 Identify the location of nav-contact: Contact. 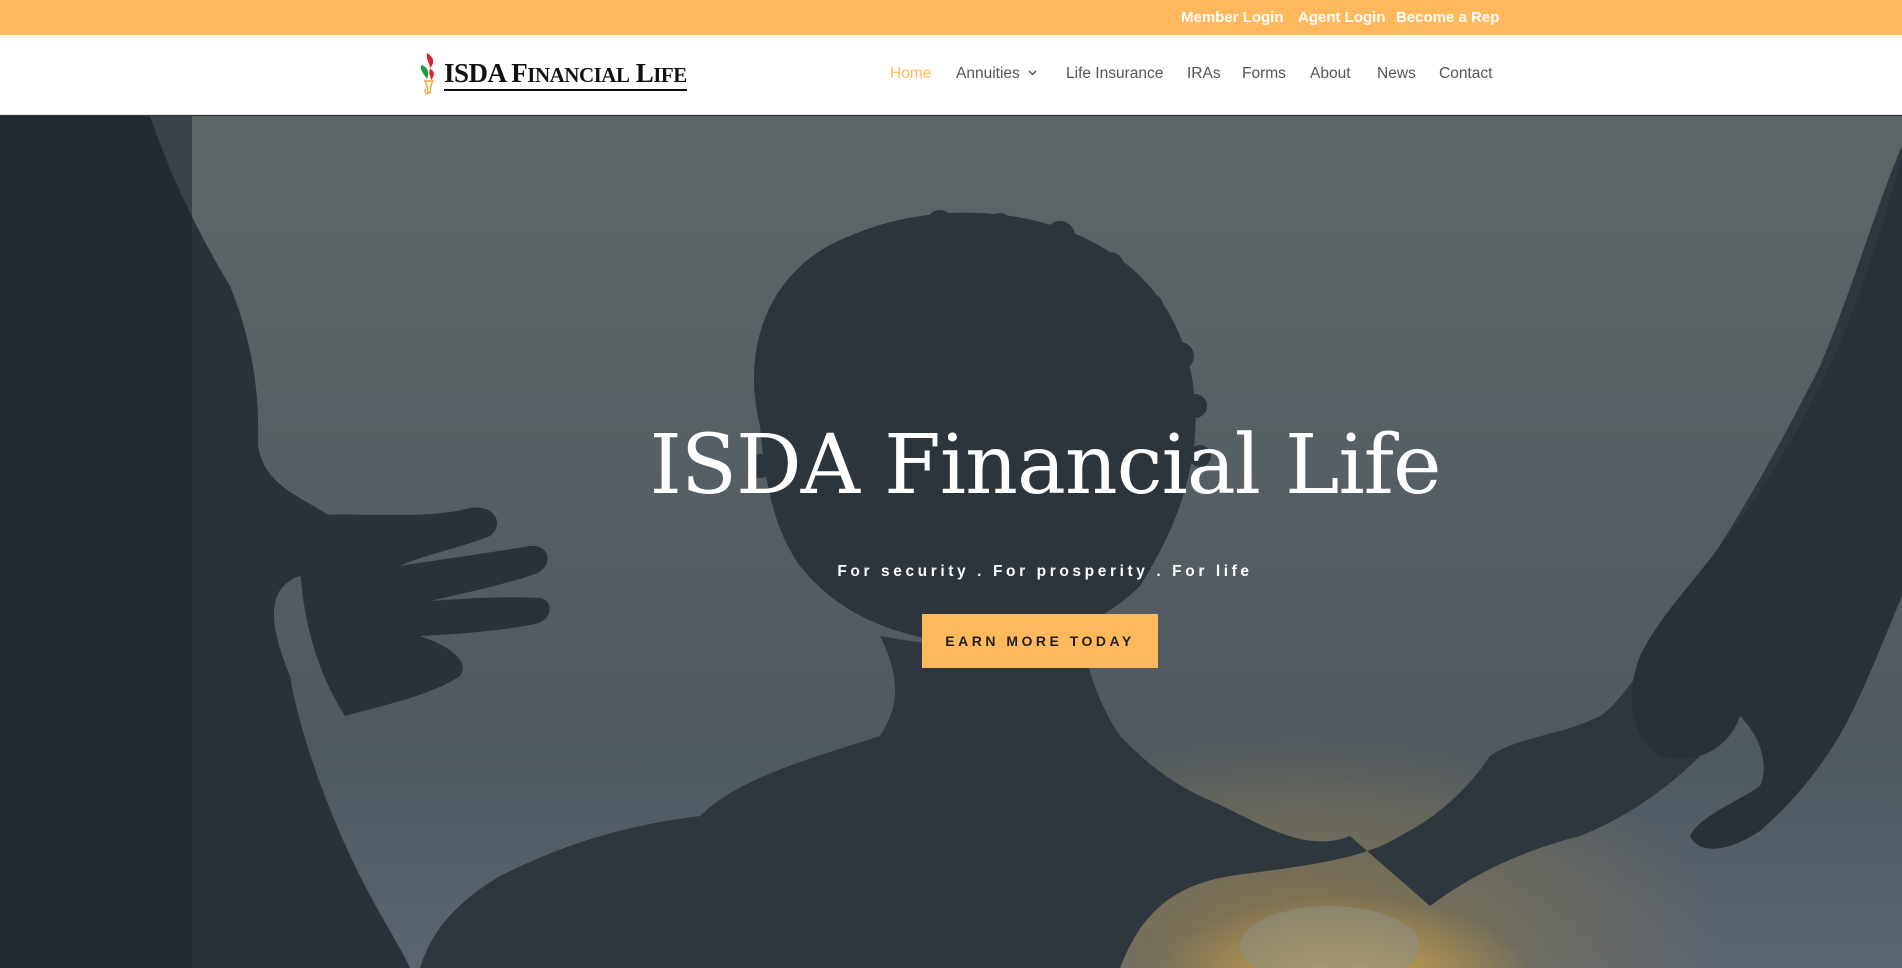
(1465, 74).